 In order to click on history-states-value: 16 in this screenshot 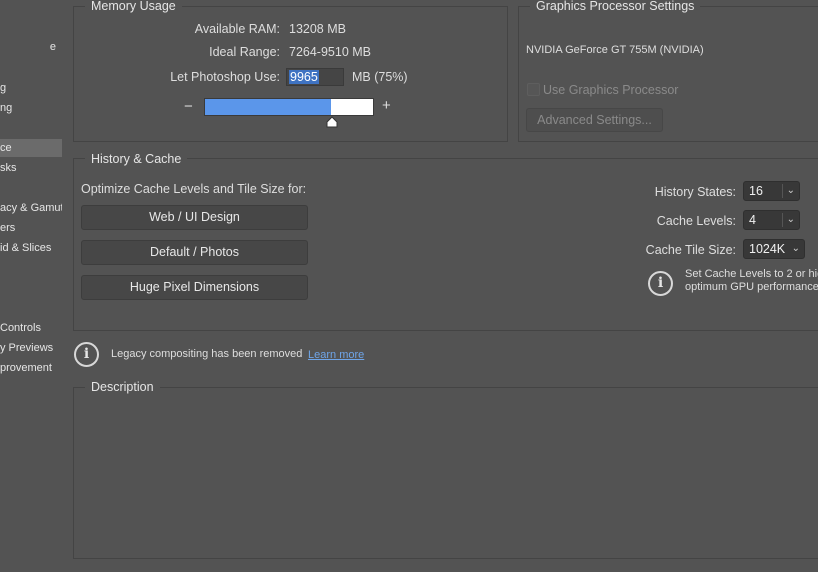, I will do `click(756, 191)`.